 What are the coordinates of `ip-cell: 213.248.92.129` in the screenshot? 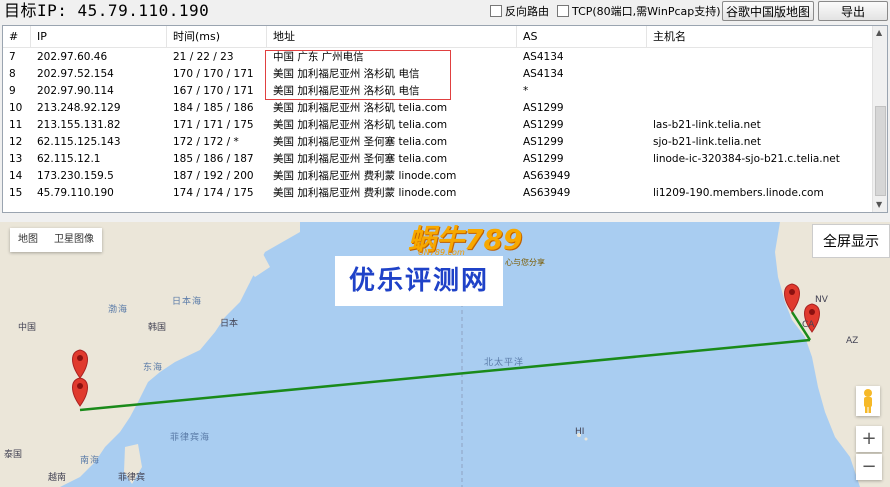 It's located at (79, 108).